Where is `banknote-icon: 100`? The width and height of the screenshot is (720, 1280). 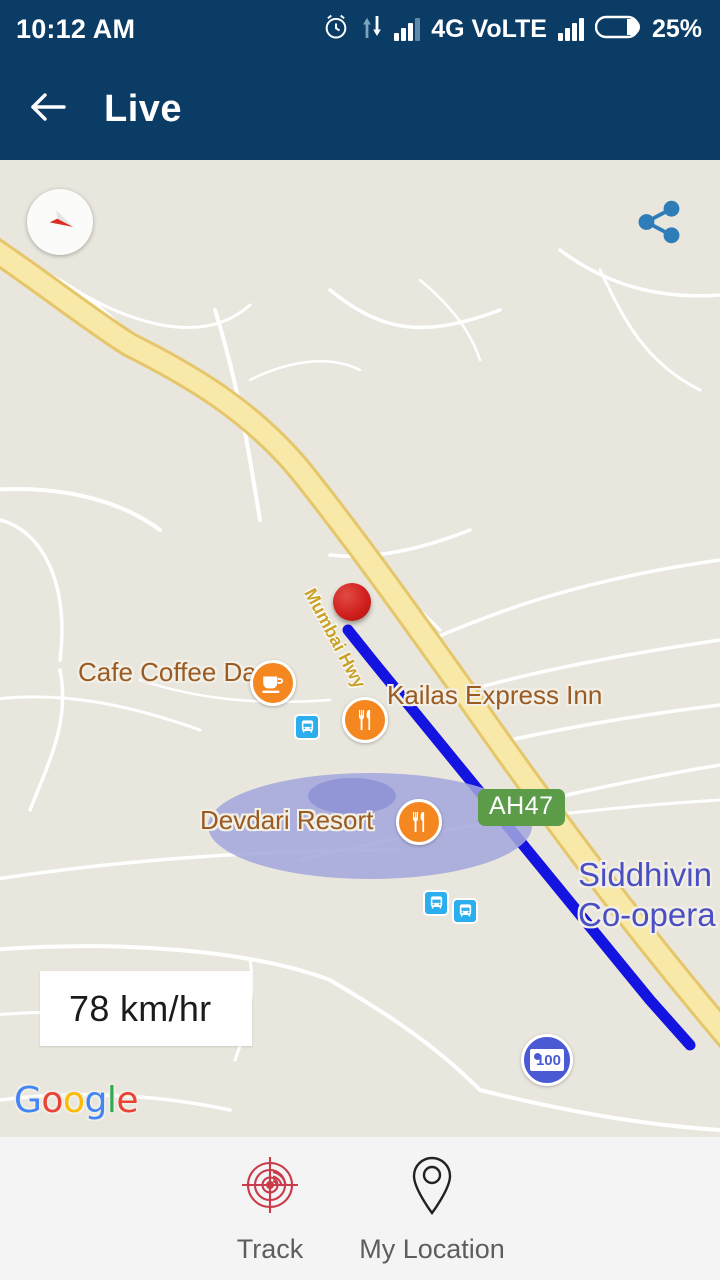
banknote-icon: 100 is located at coordinates (547, 1060).